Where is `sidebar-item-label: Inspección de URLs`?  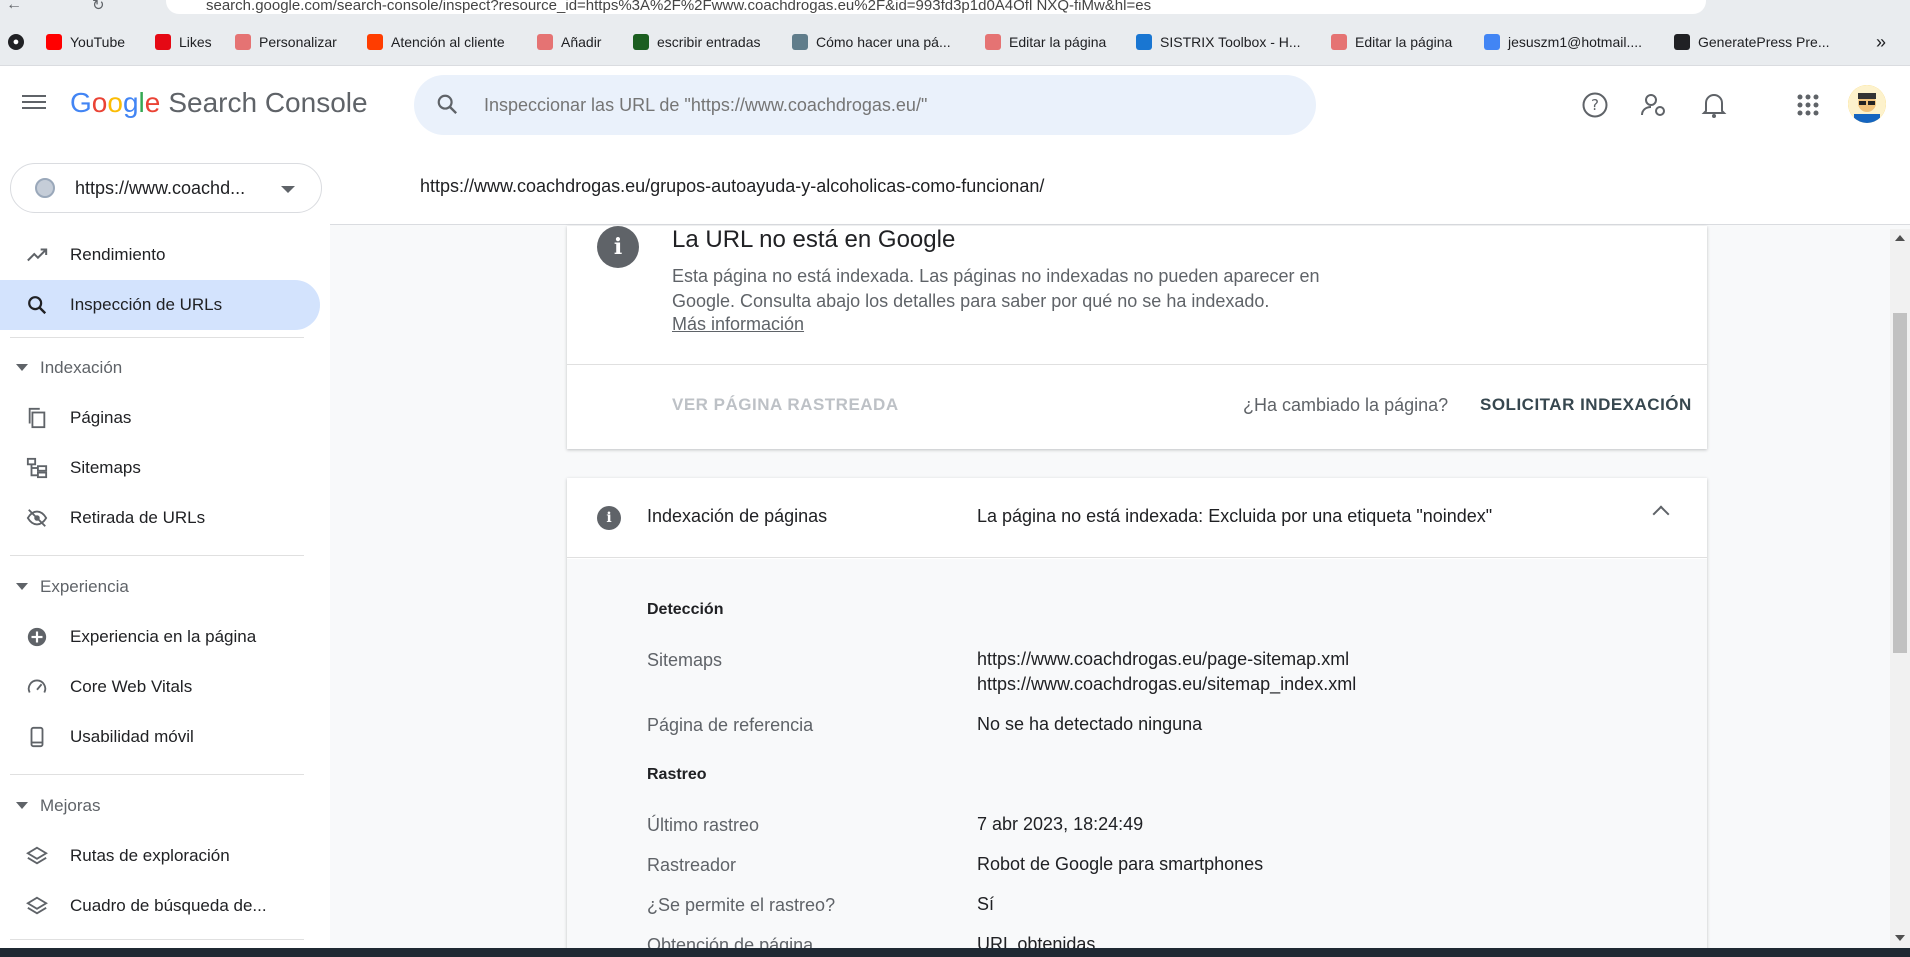 sidebar-item-label: Inspección de URLs is located at coordinates (146, 304).